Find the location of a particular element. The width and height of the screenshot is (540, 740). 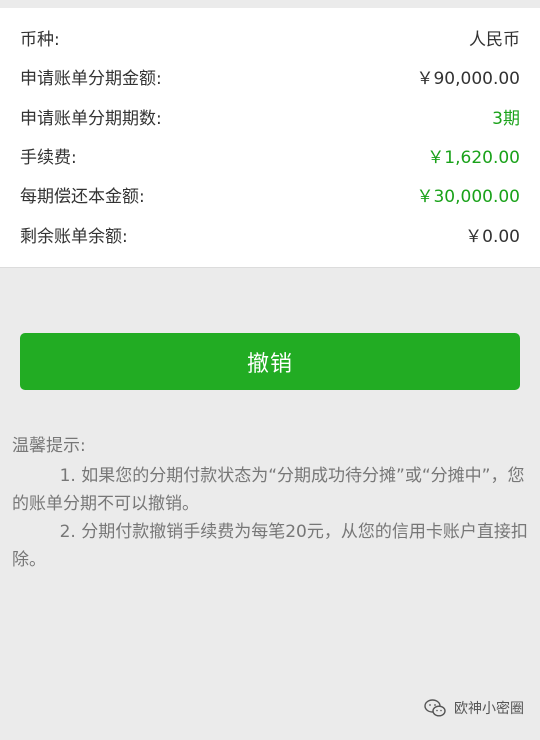

fee-value: ￥1,620.00 is located at coordinates (473, 158).